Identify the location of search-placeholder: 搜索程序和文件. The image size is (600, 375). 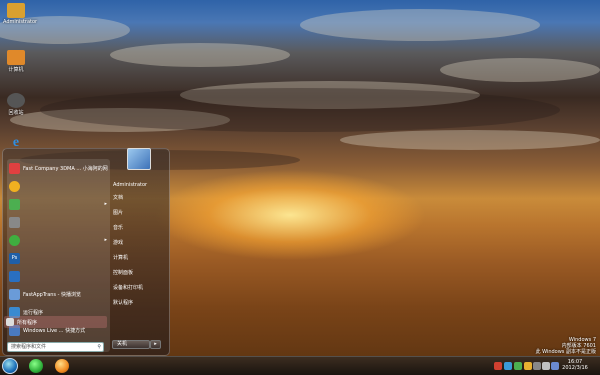
(29, 347).